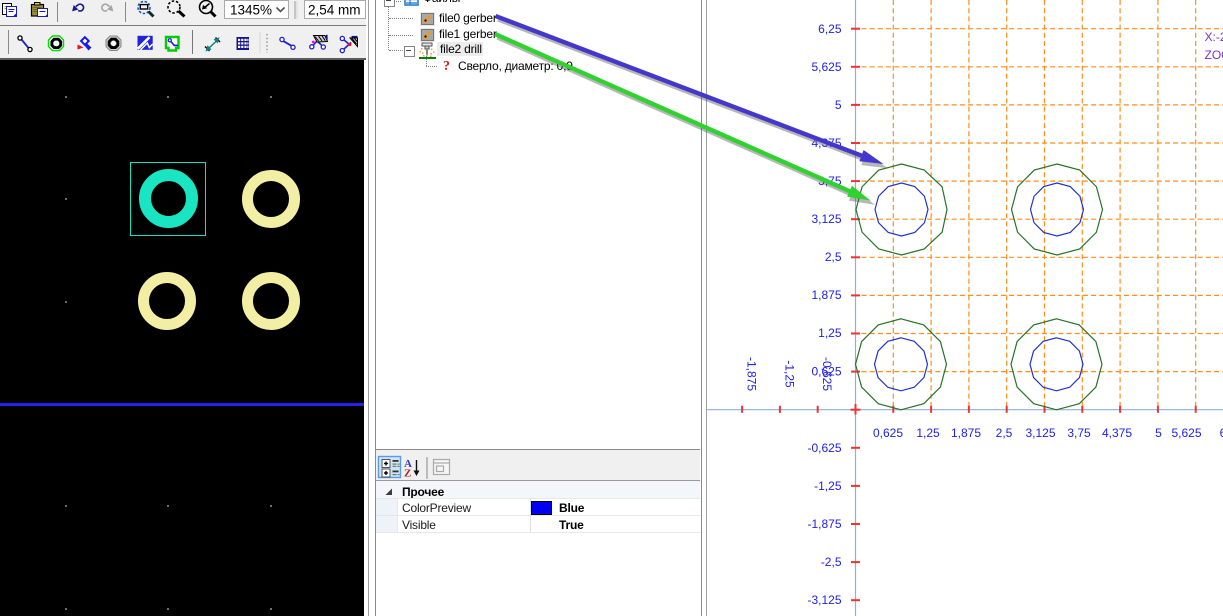  What do you see at coordinates (887, 433) in the screenshot?
I see `svg-text: 0,625` at bounding box center [887, 433].